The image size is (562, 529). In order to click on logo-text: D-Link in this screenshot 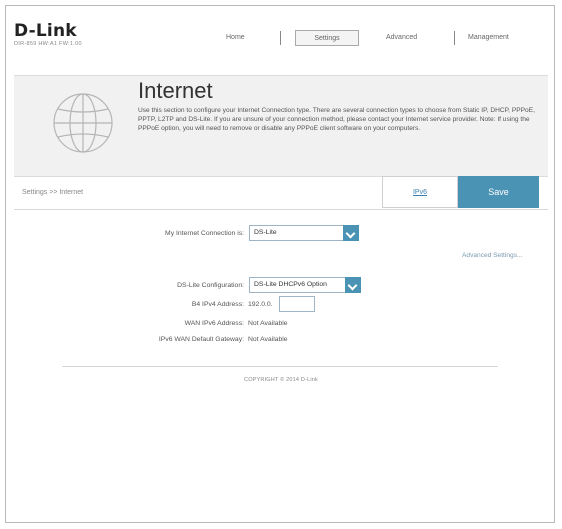, I will do `click(45, 31)`.